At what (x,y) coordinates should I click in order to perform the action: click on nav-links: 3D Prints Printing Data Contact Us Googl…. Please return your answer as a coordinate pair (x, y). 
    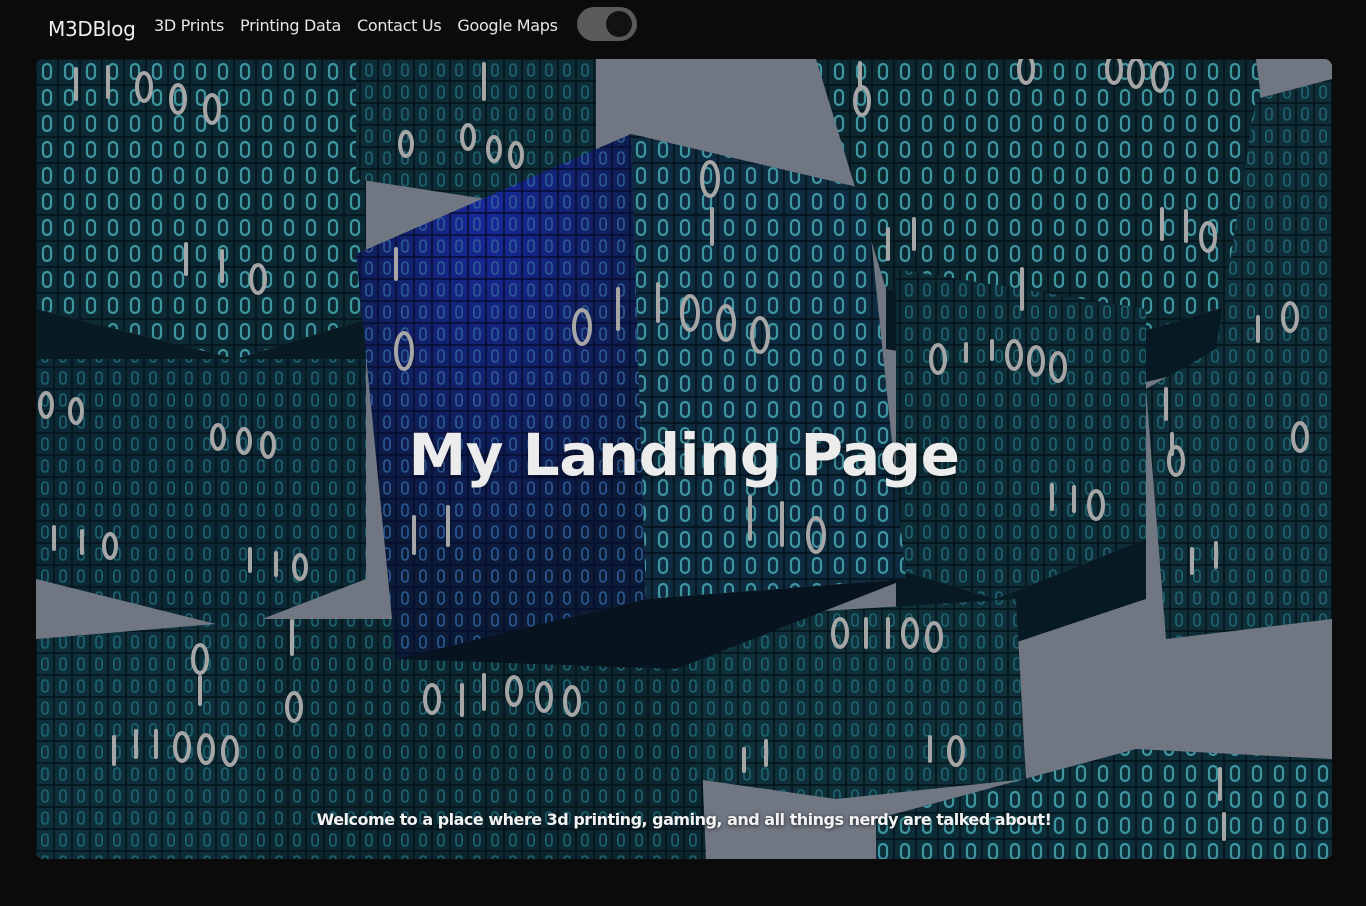
    Looking at the image, I should click on (356, 25).